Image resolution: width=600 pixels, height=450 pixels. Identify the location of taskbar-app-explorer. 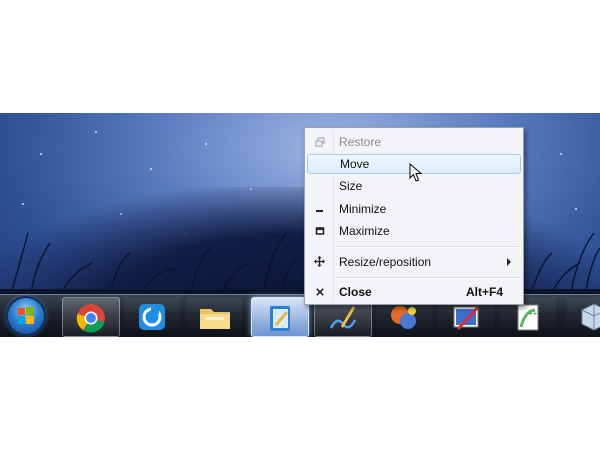
(214, 316).